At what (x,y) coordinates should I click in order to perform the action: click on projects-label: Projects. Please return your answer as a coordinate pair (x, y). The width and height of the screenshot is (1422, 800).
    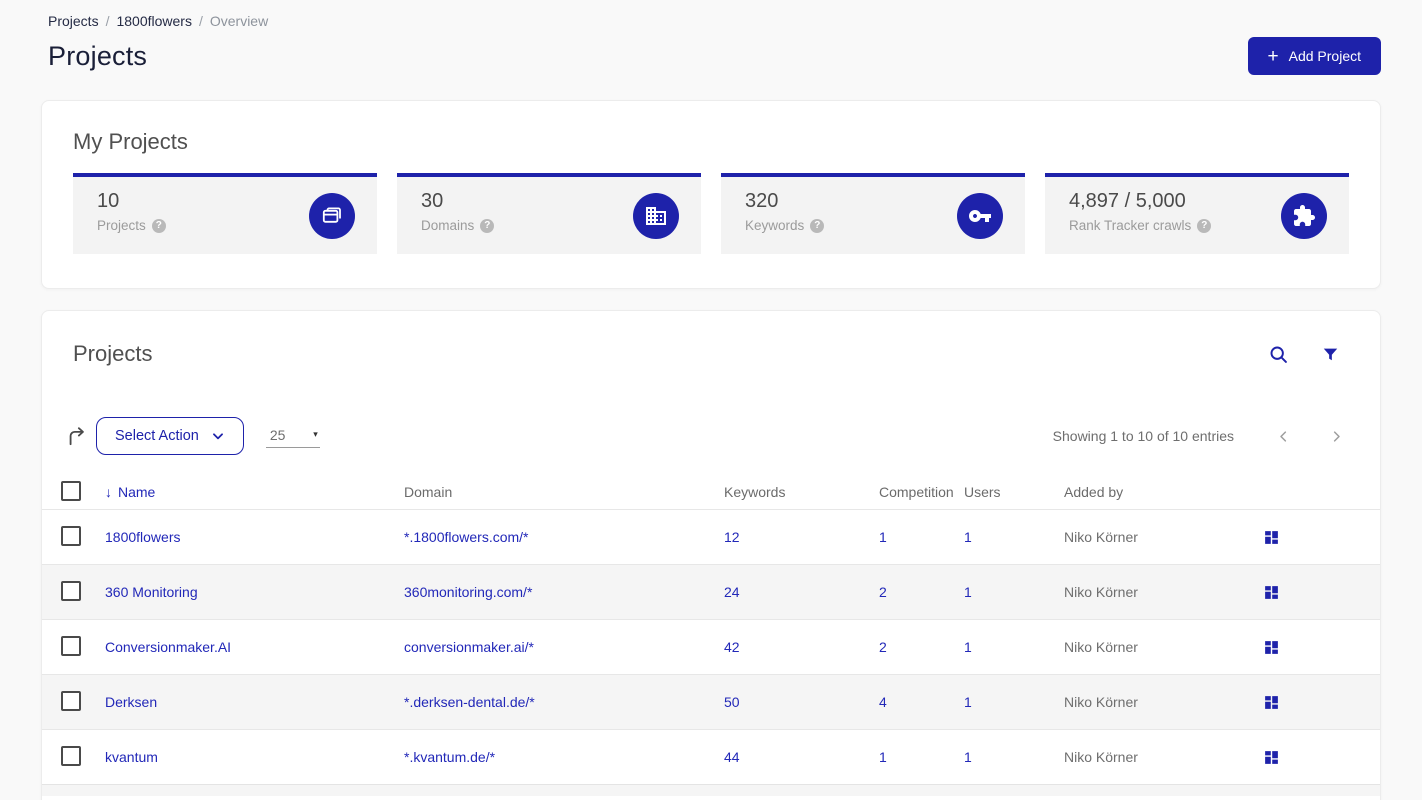
    Looking at the image, I should click on (121, 225).